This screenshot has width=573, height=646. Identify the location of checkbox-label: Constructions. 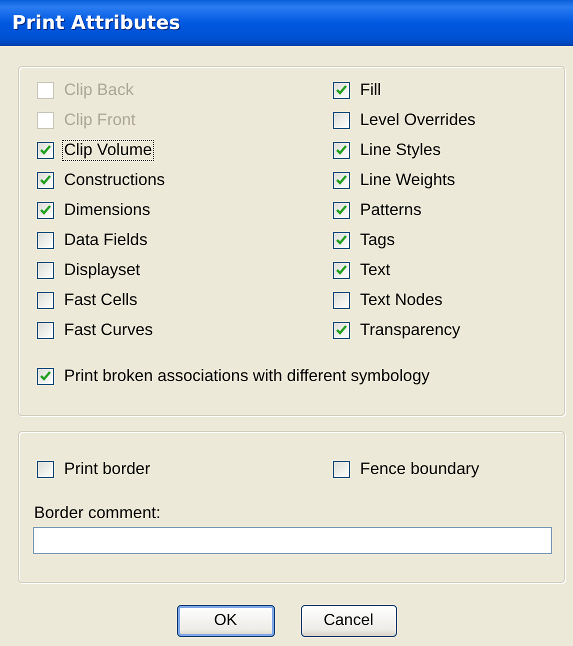
(114, 180).